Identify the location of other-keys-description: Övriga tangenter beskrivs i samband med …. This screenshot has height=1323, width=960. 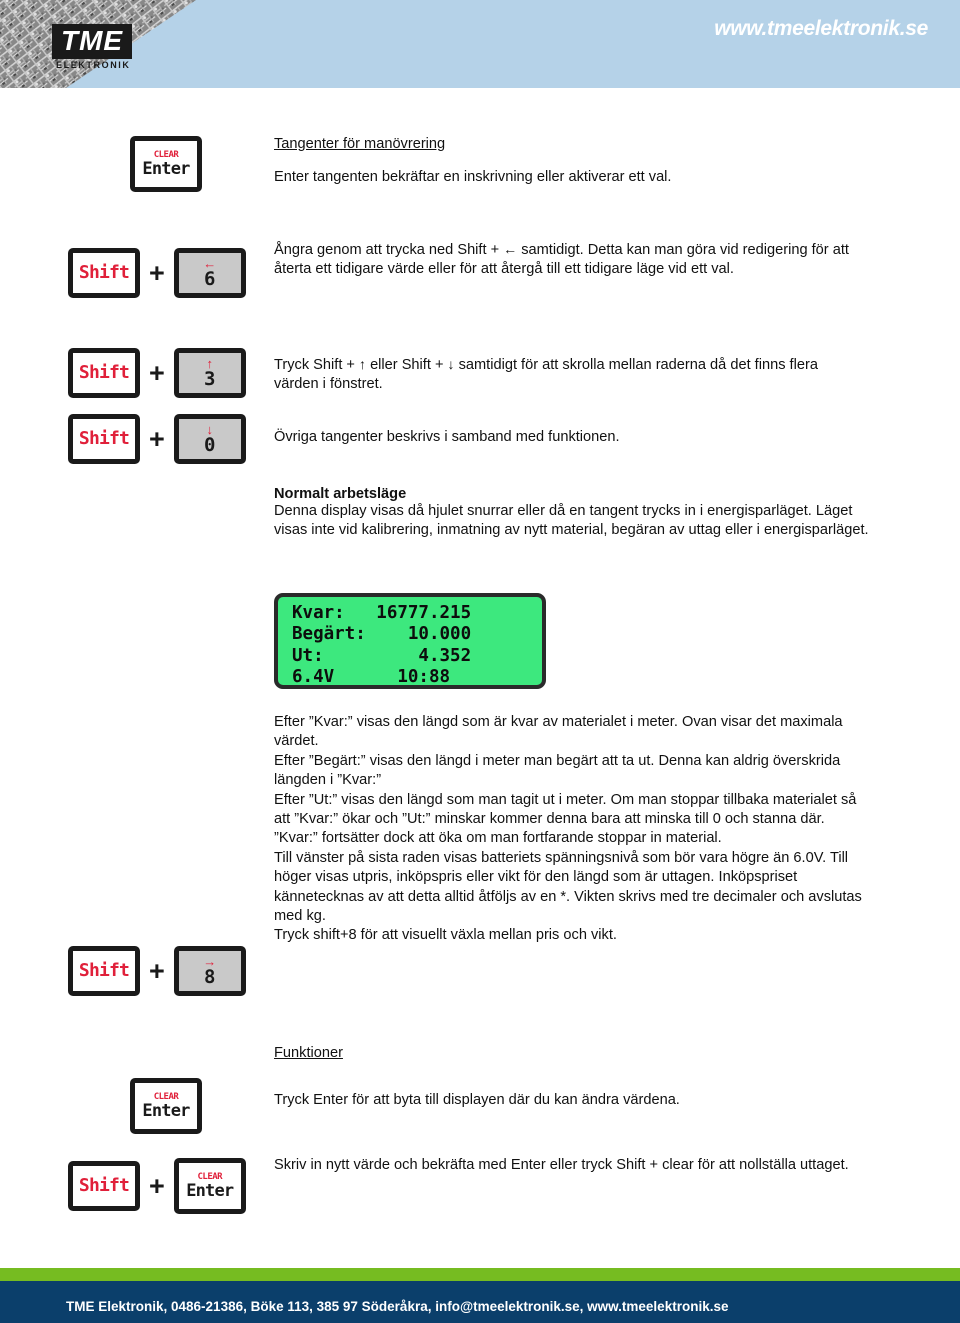
(447, 437).